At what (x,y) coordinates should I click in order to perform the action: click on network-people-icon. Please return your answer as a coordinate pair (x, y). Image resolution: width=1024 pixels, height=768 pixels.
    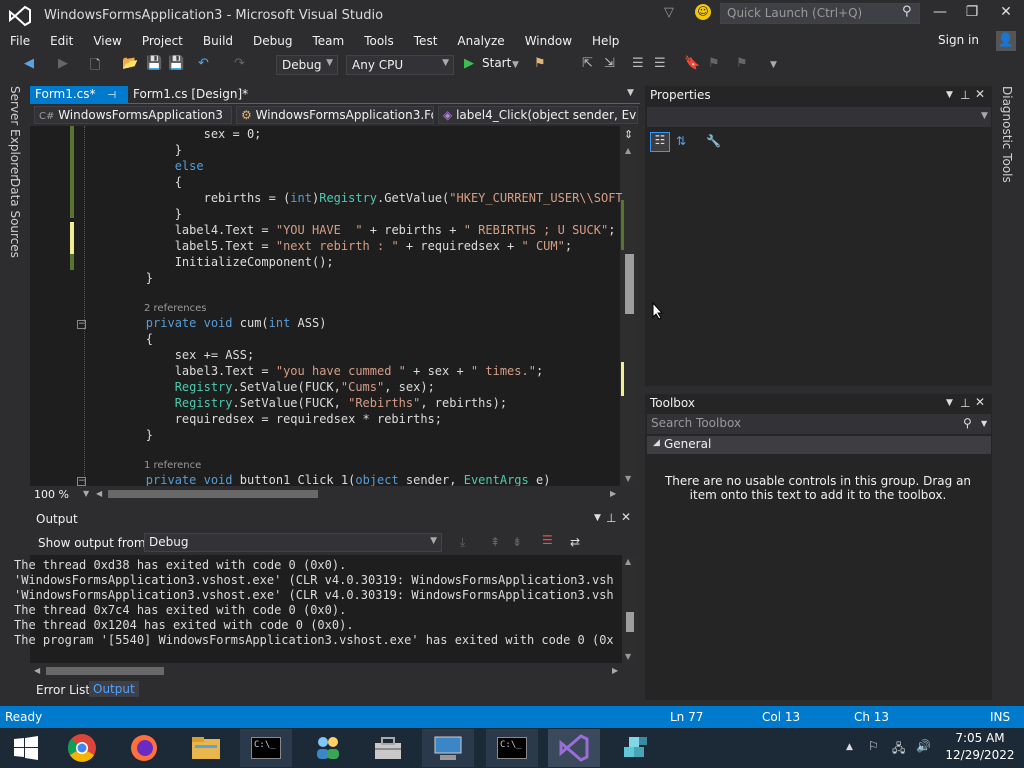
    Looking at the image, I should click on (328, 748).